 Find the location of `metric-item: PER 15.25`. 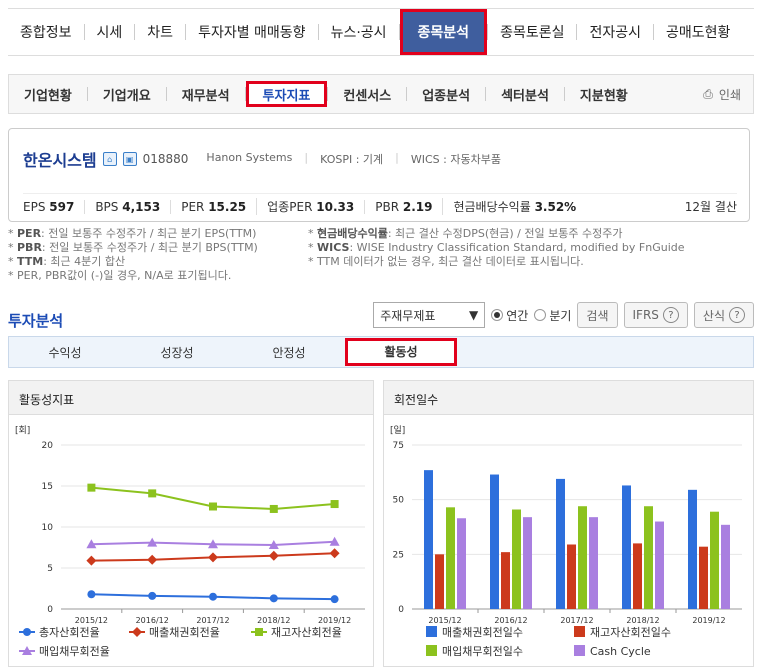

metric-item: PER 15.25 is located at coordinates (213, 206).